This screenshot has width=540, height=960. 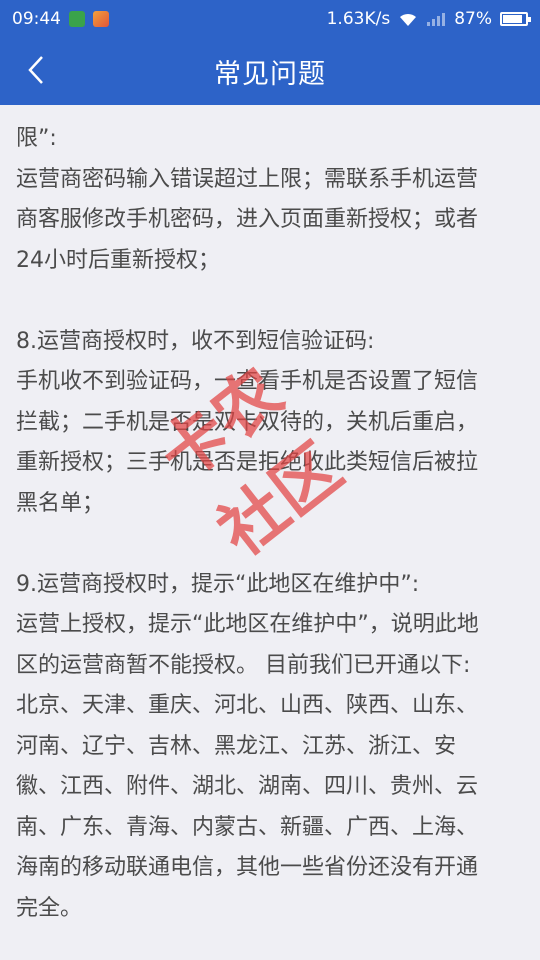 I want to click on faq-text-line: 黑名单；, so click(x=60, y=503).